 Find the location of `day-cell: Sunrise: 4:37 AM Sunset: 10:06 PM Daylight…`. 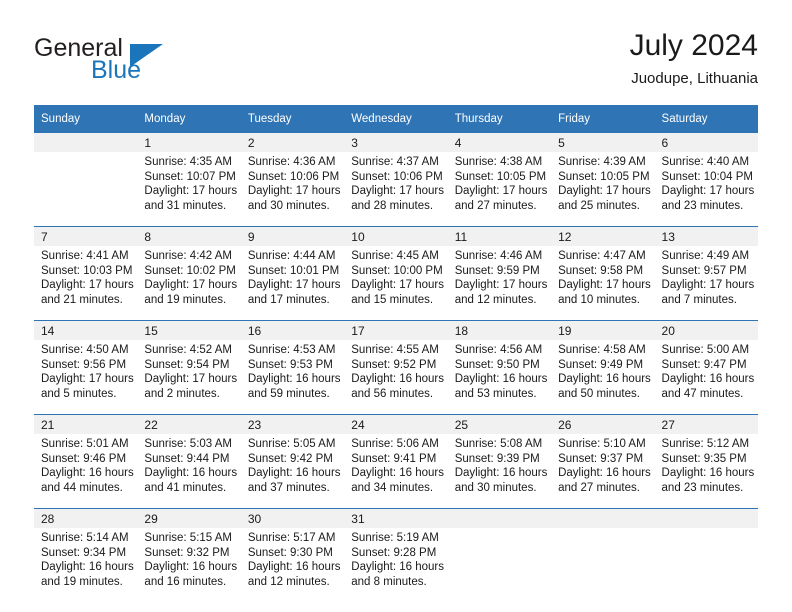

day-cell: Sunrise: 4:37 AM Sunset: 10:06 PM Daylight… is located at coordinates (396, 189).